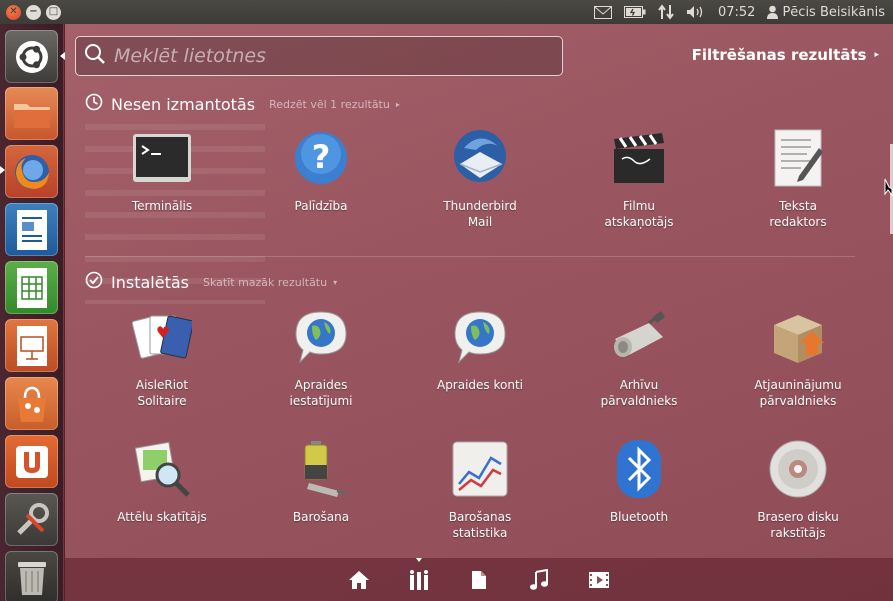 Image resolution: width=893 pixels, height=601 pixels. I want to click on user-name: Pēcis Beisikānis, so click(833, 12).